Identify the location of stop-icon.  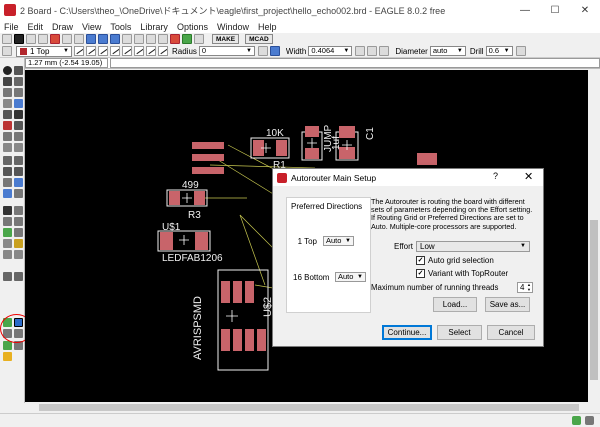
(175, 39).